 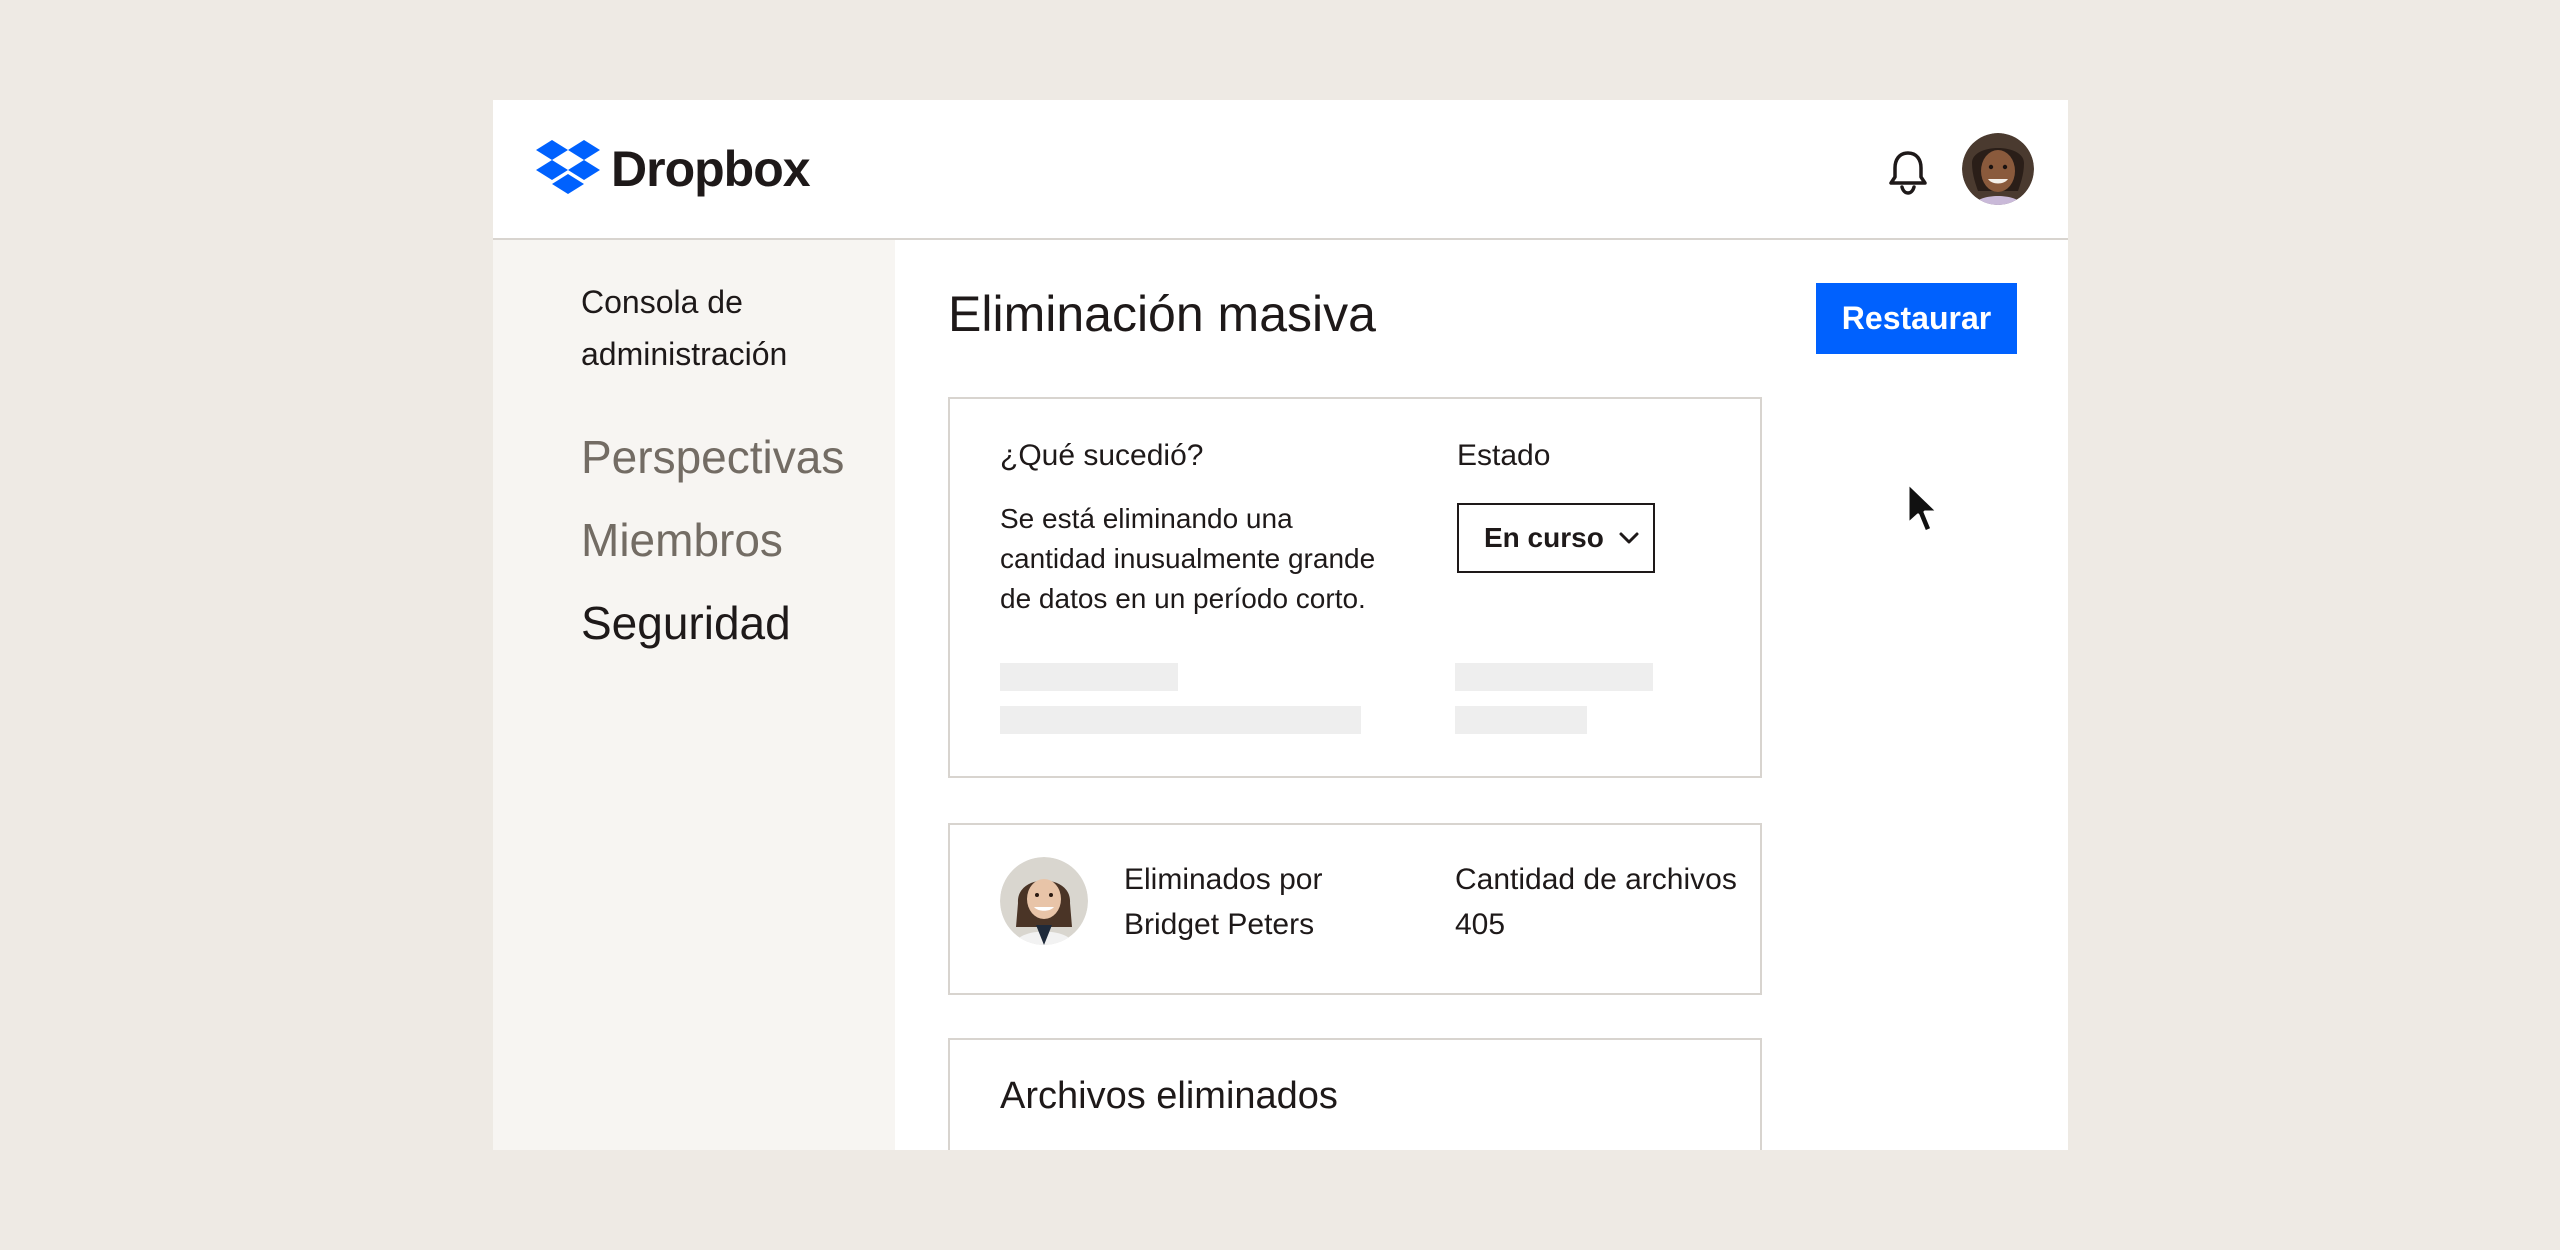 I want to click on sidebar-item-seguridad: Seguridad, so click(x=686, y=623).